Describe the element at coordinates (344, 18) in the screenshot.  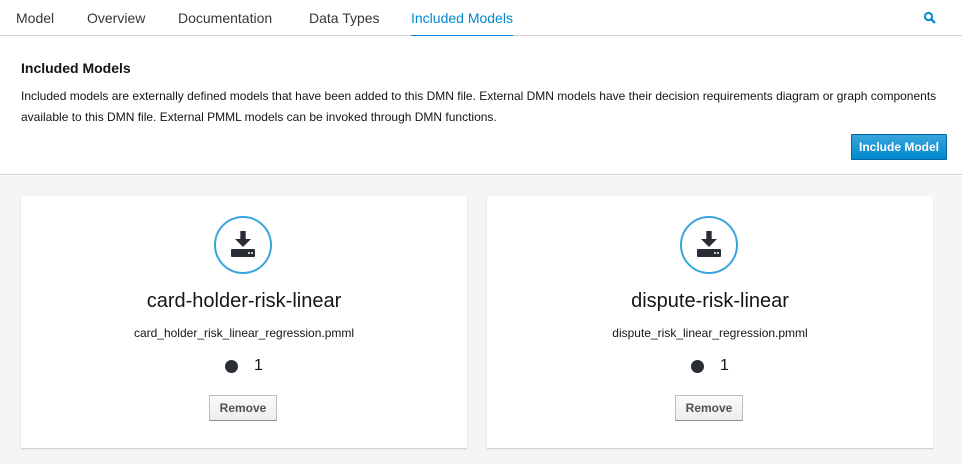
I see `tab-data-types: Data Types` at that location.